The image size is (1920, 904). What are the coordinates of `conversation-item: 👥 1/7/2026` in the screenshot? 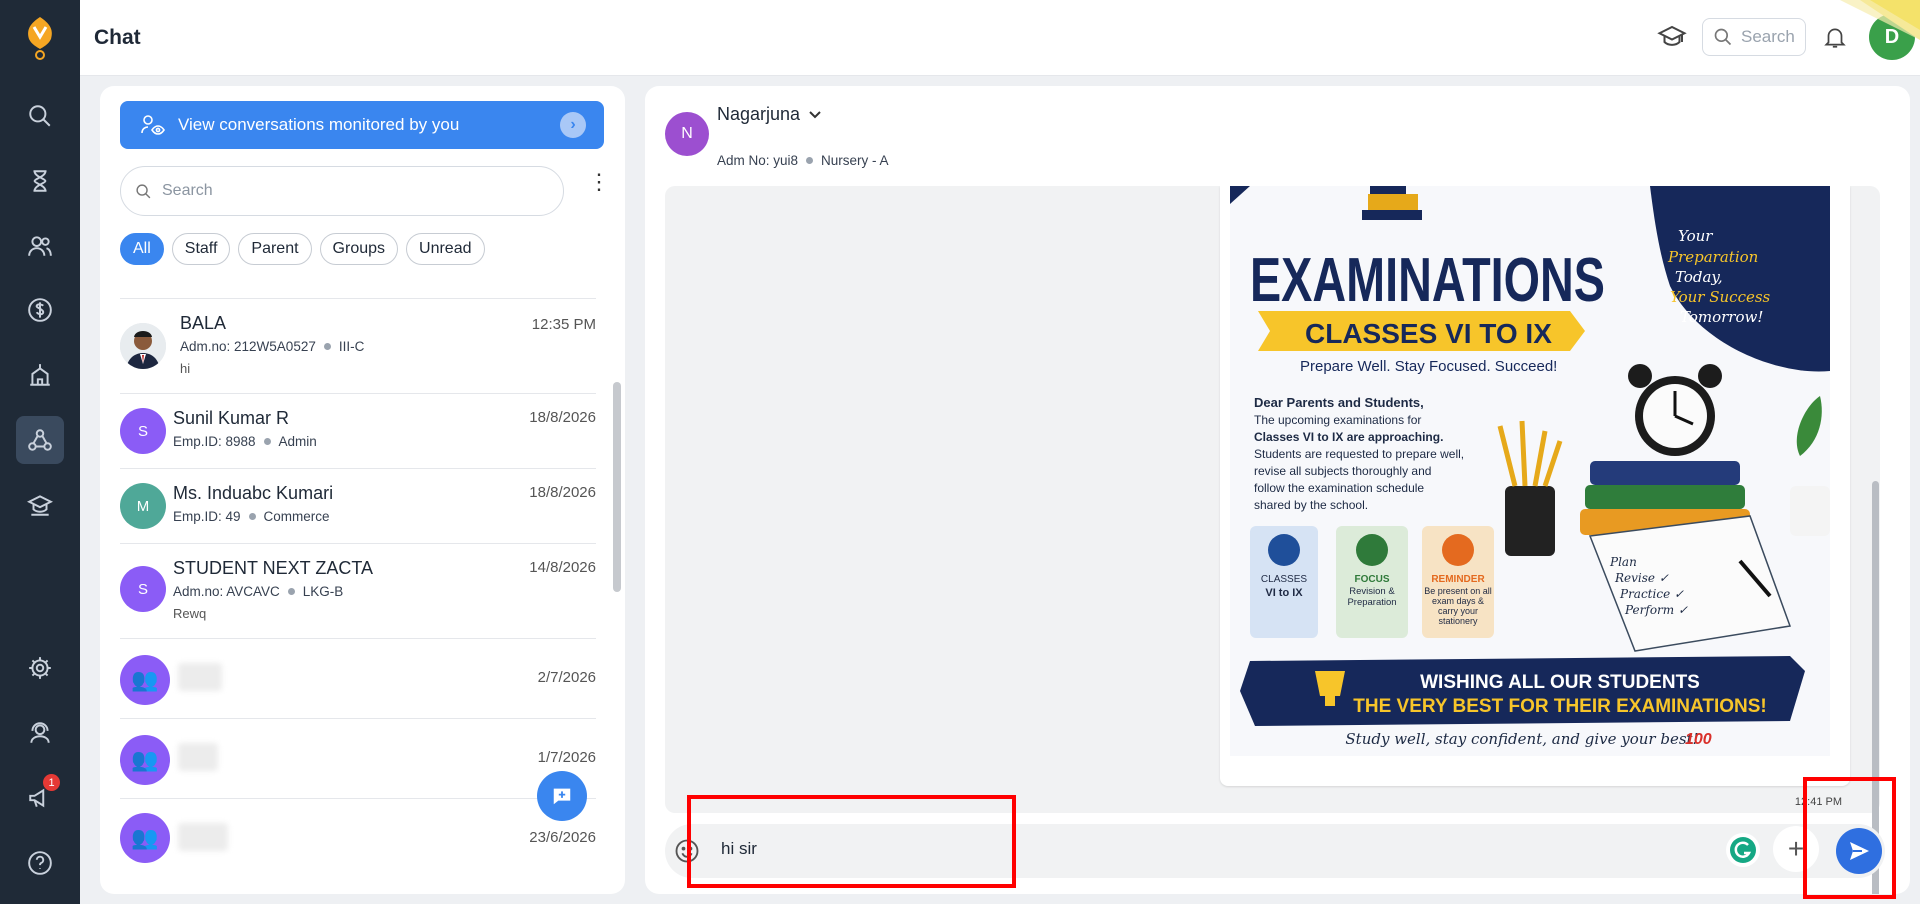 It's located at (358, 758).